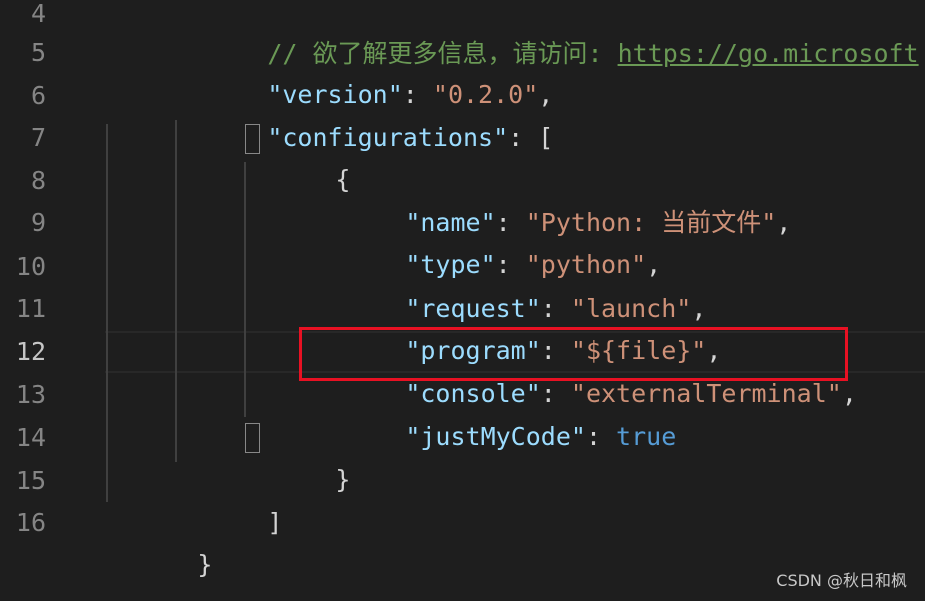  Describe the element at coordinates (495, 436) in the screenshot. I see `json-key: "justMyCode"` at that location.